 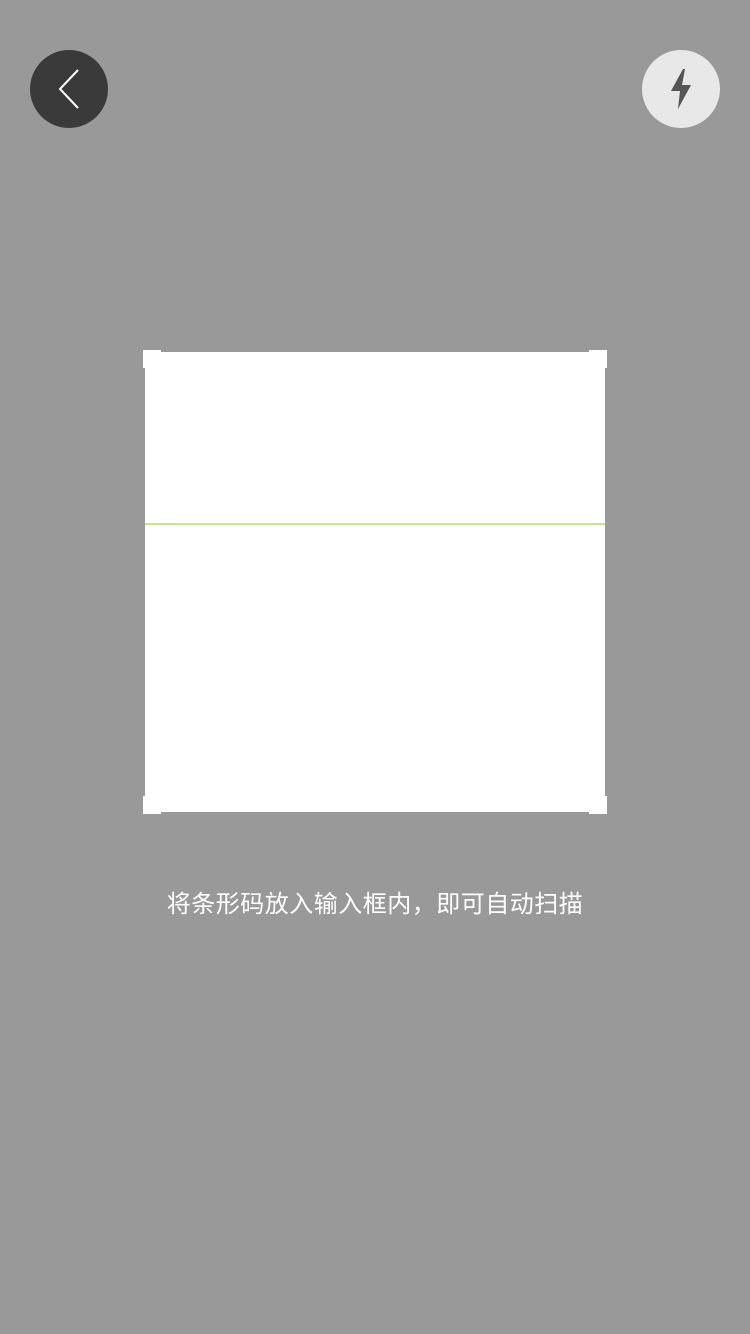 What do you see at coordinates (598, 359) in the screenshot?
I see `scan-frame-corner-top-right` at bounding box center [598, 359].